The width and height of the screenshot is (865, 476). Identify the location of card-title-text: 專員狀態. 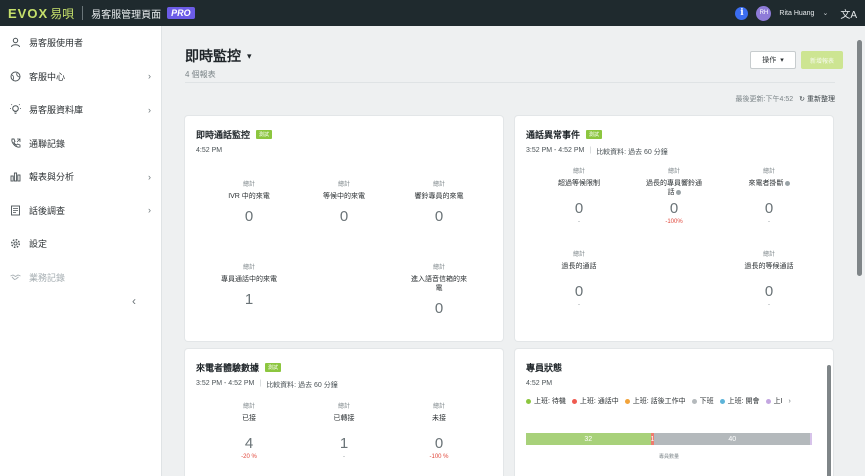
(544, 368).